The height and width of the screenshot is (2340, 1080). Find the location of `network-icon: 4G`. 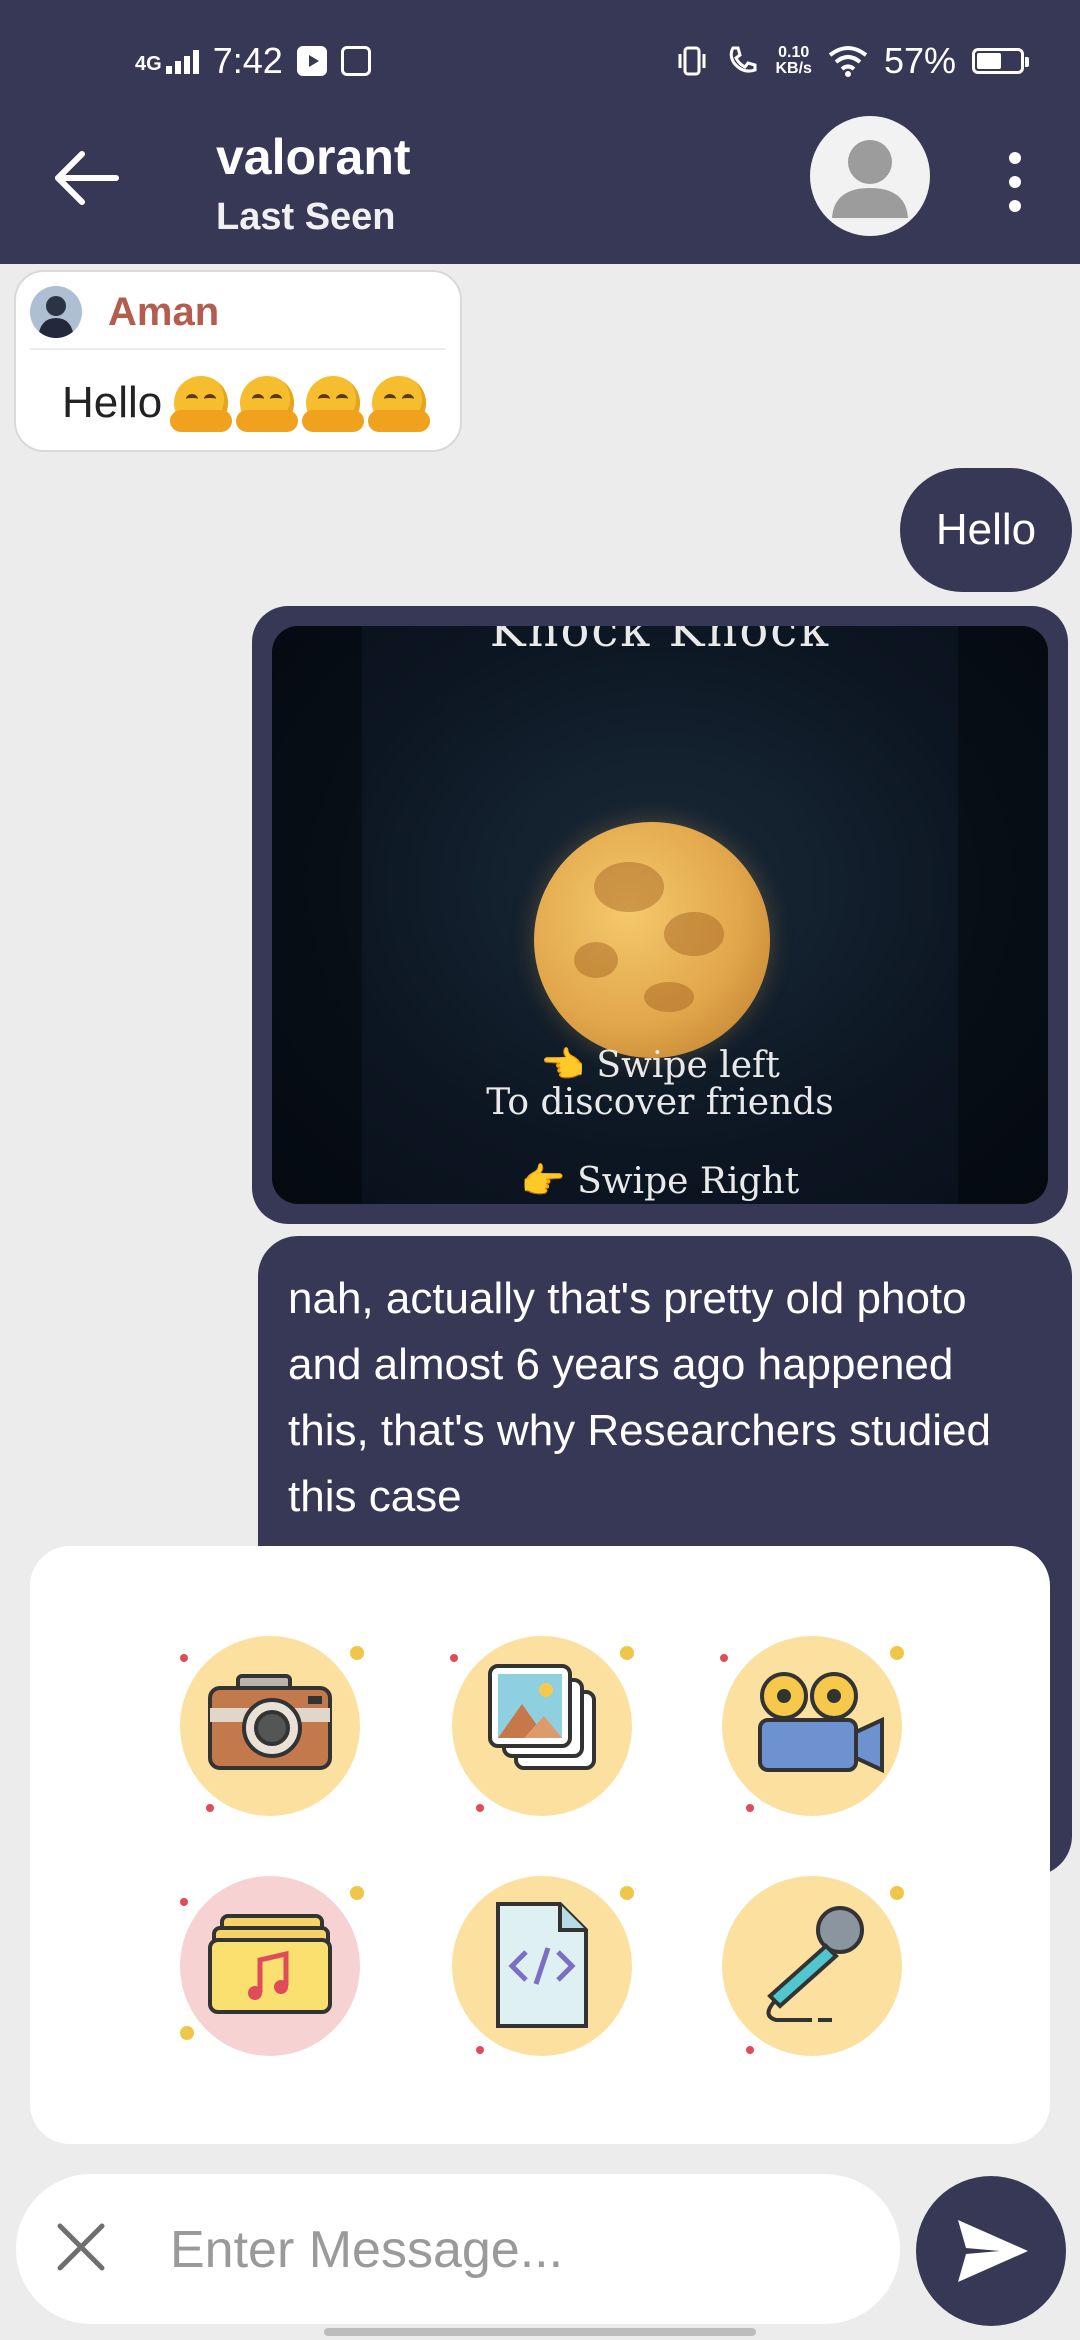

network-icon: 4G is located at coordinates (167, 61).